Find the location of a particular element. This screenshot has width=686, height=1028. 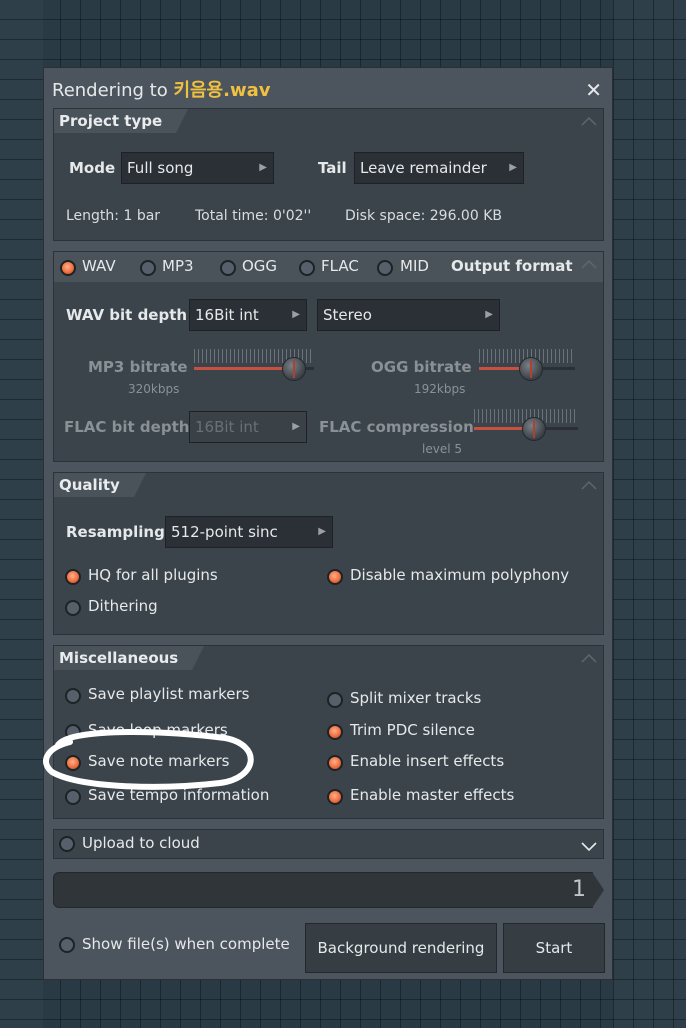

mp3-bitrate-slider is located at coordinates (254, 364).